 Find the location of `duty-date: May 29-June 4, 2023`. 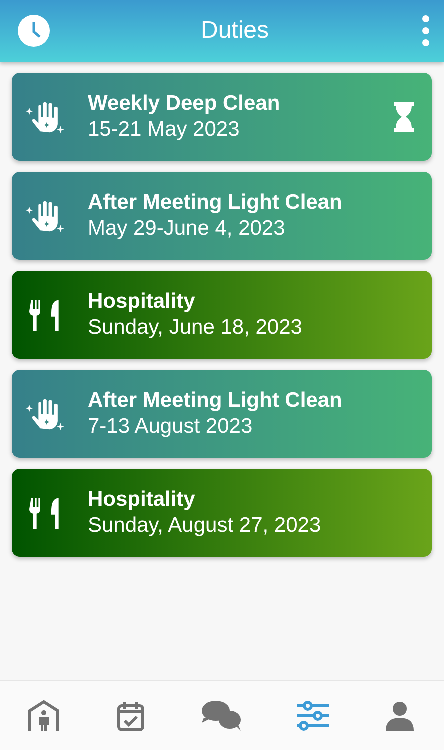

duty-date: May 29-June 4, 2023 is located at coordinates (187, 229).